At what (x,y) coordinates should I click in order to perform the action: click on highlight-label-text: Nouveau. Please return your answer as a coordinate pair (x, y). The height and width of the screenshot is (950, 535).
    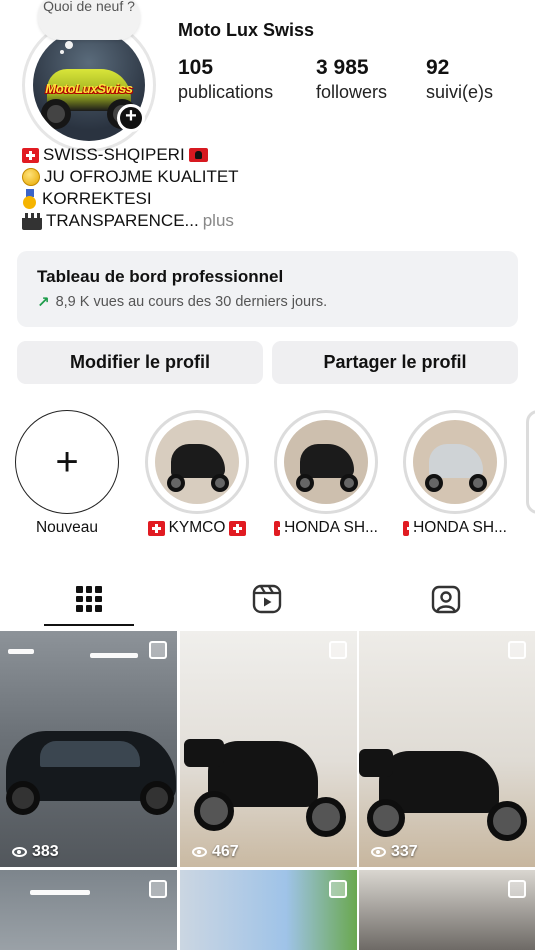
    Looking at the image, I should click on (67, 527).